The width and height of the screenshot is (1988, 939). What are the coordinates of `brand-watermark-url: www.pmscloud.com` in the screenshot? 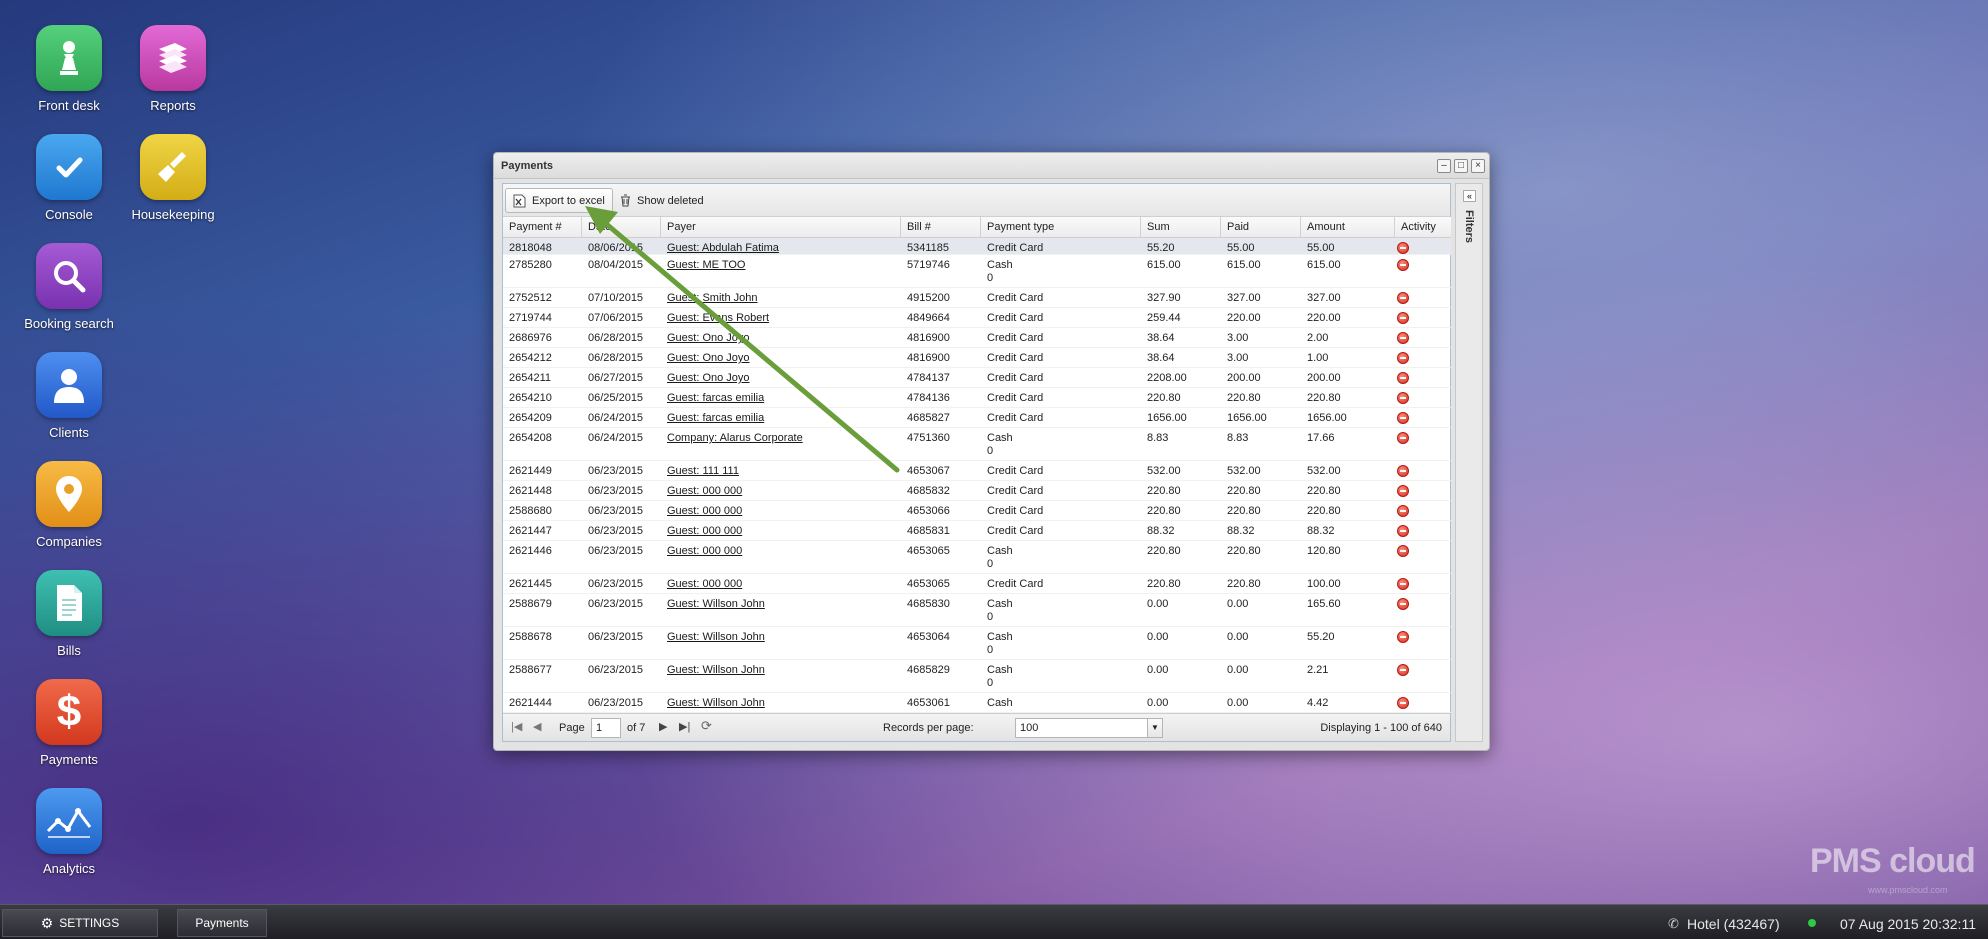 It's located at (1908, 890).